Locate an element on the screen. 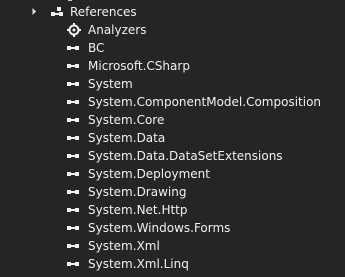 The image size is (345, 277). tree-node-reference: System.ComponentModel.Composition is located at coordinates (172, 102).